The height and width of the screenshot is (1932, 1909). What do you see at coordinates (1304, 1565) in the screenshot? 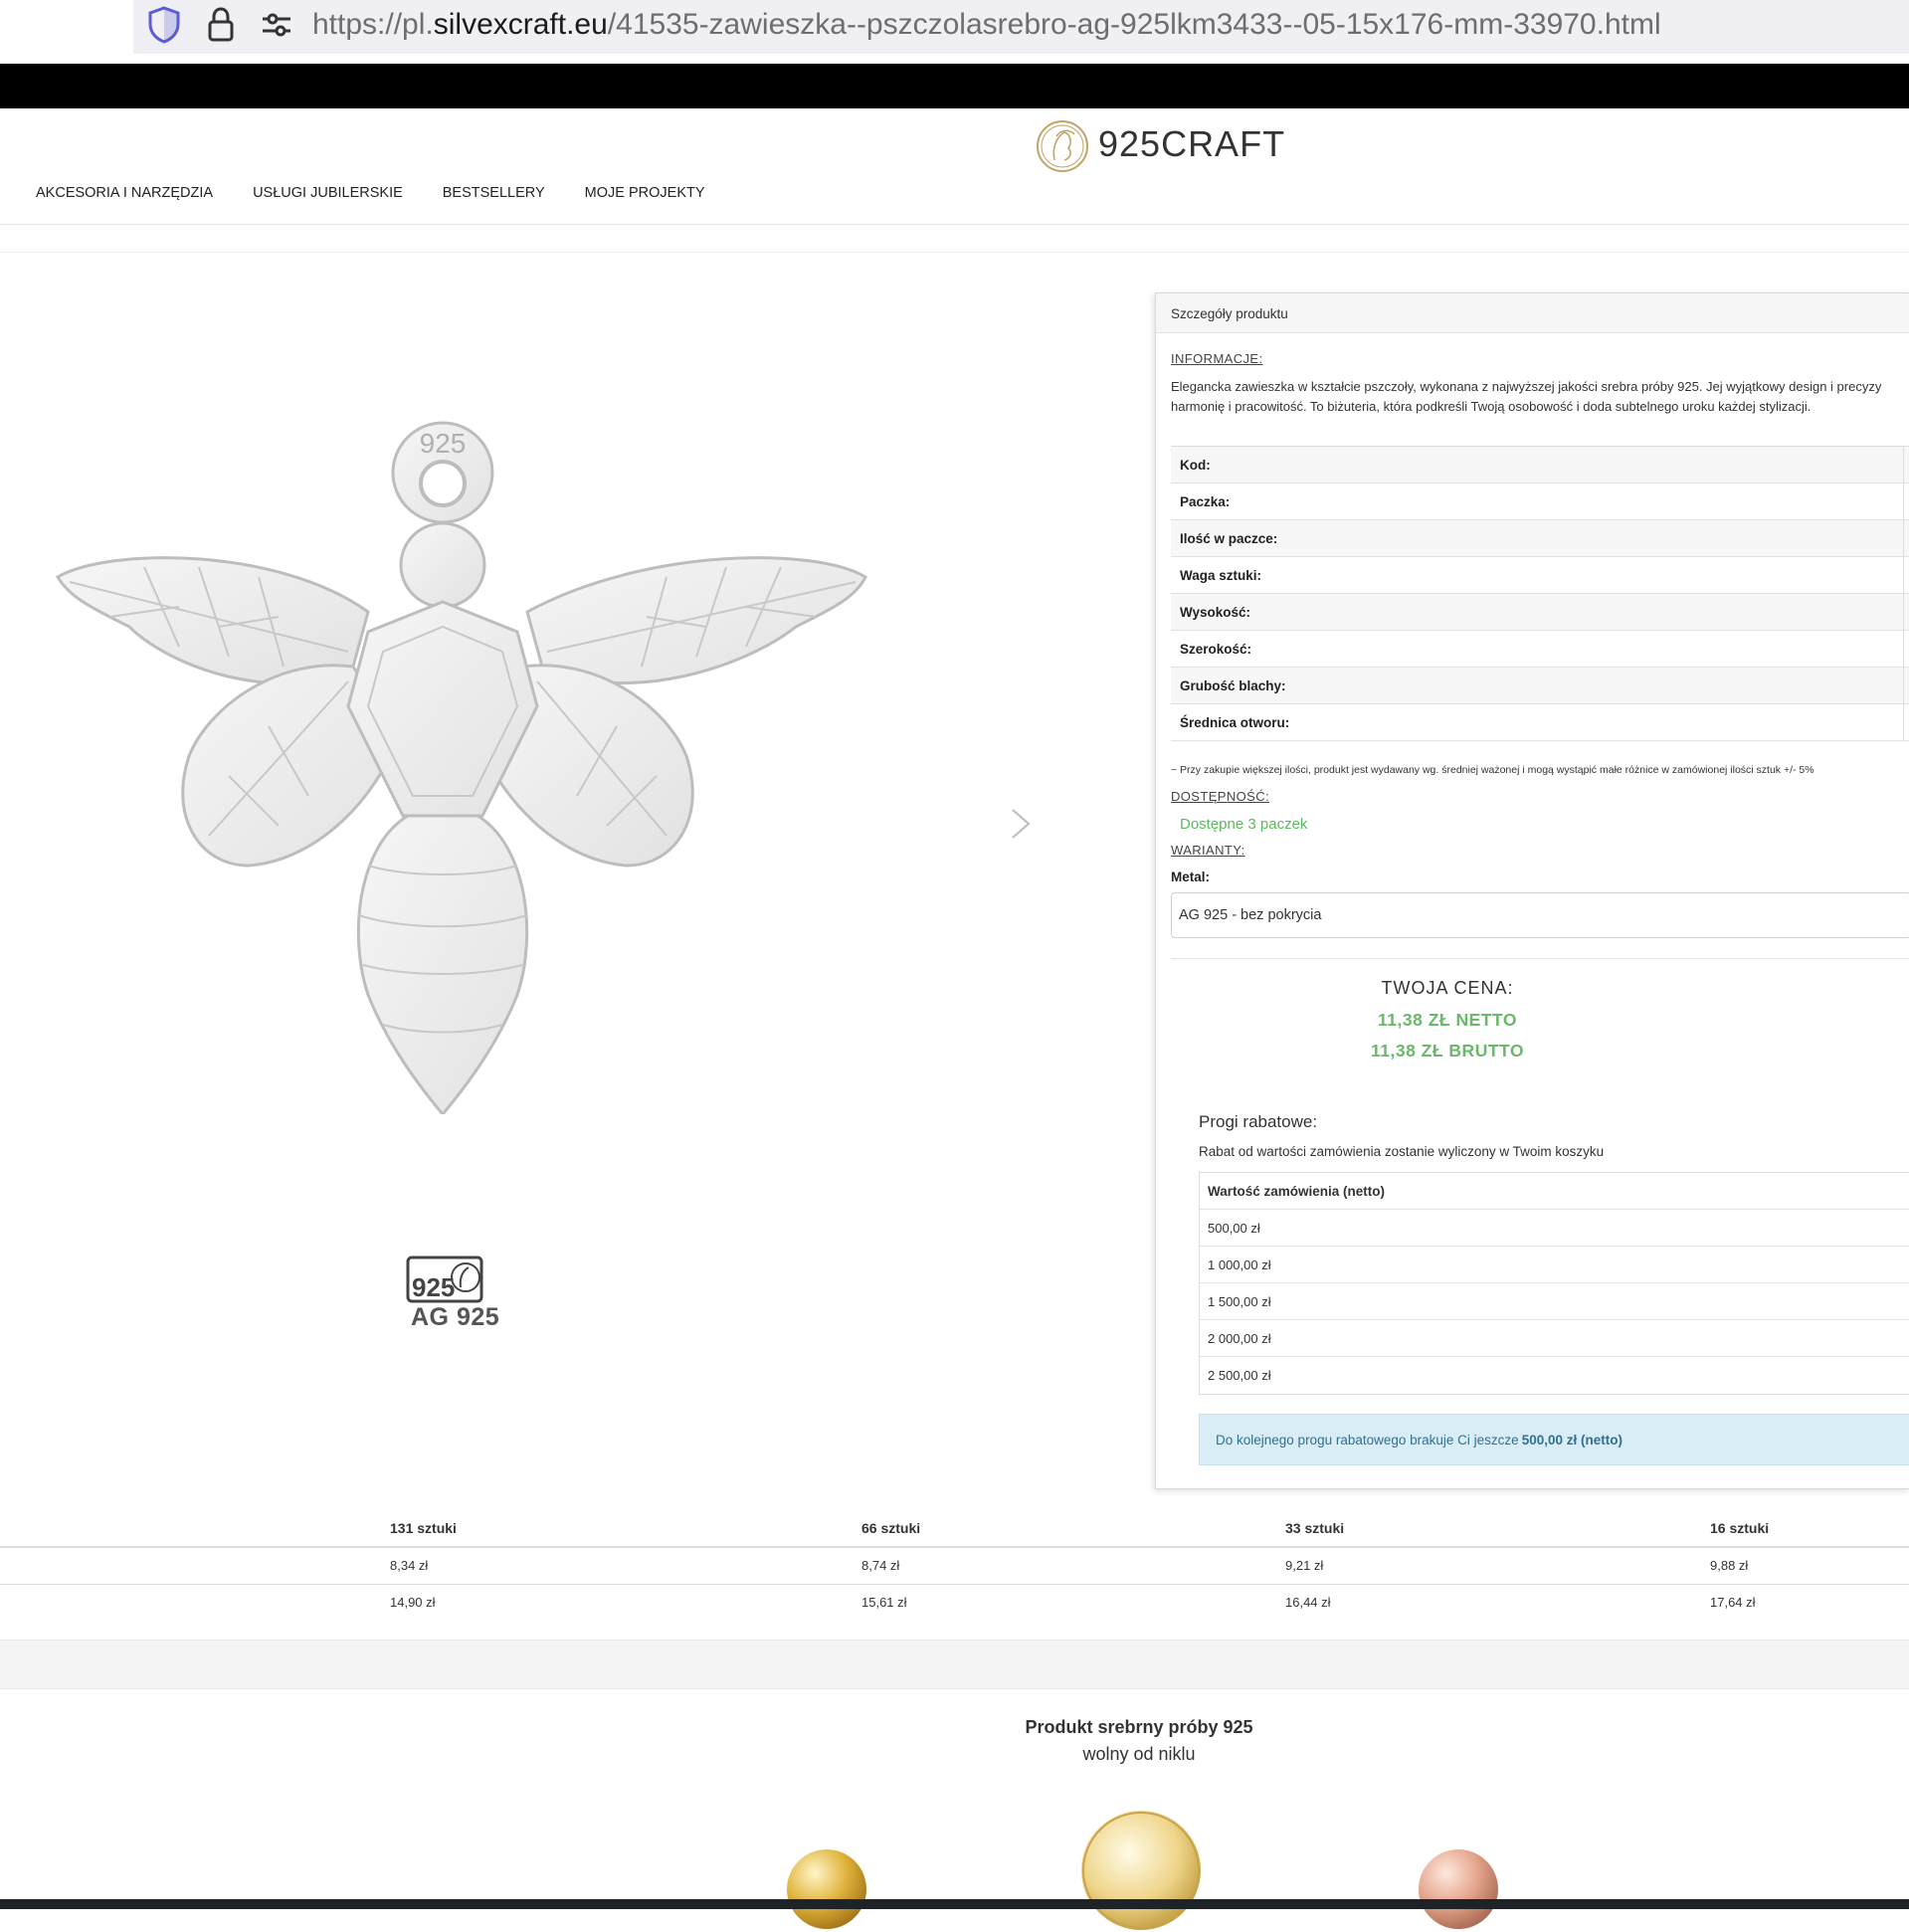
I see `qty-price: 9,21 zł` at bounding box center [1304, 1565].